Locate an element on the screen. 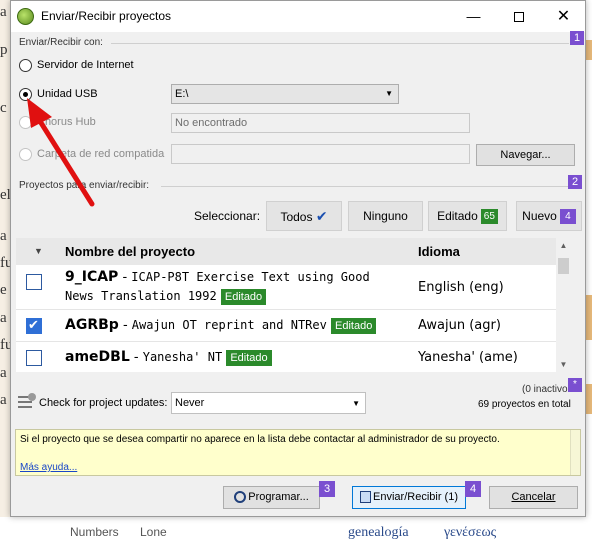  cancel-button: Cancelar is located at coordinates (533, 497).